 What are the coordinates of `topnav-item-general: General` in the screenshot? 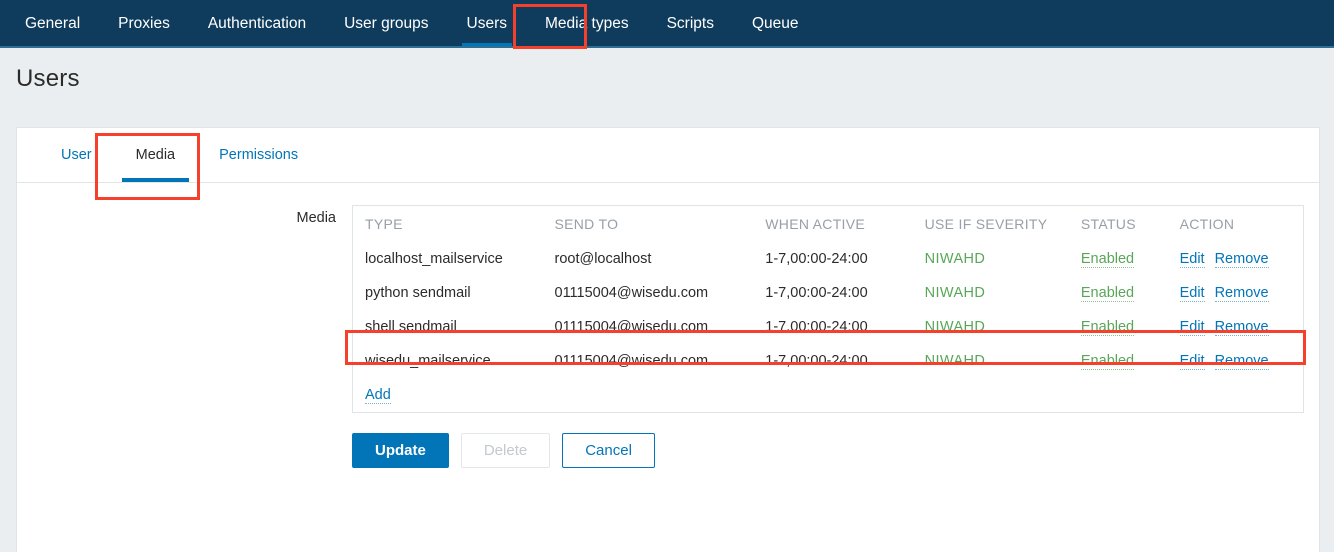 It's located at (52, 24).